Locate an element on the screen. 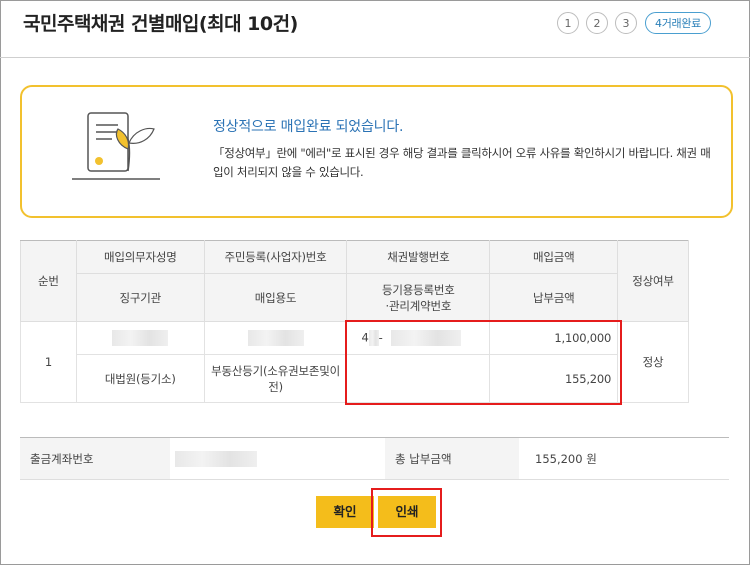 The height and width of the screenshot is (565, 750). notice-heading: 정상적으로 매입완료 되었습니다. is located at coordinates (308, 127).